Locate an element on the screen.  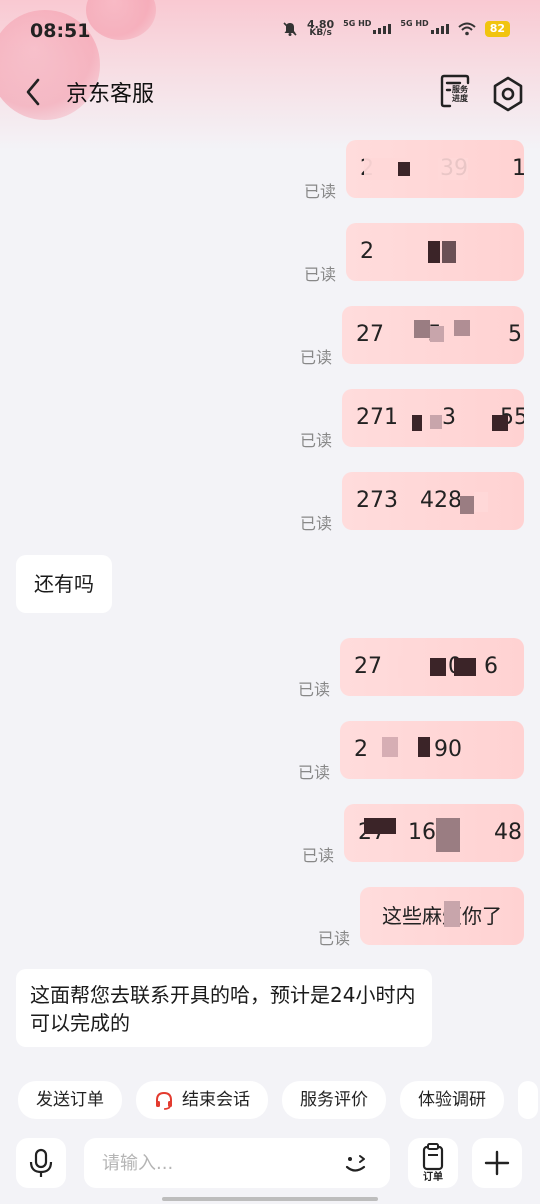
message-bubble-outgoing: 2 48 is located at coordinates (435, 252).